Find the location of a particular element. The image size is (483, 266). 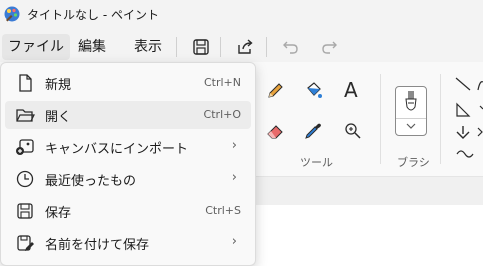

menu-item-save-as: 名前を付けて保存 › is located at coordinates (128, 243).